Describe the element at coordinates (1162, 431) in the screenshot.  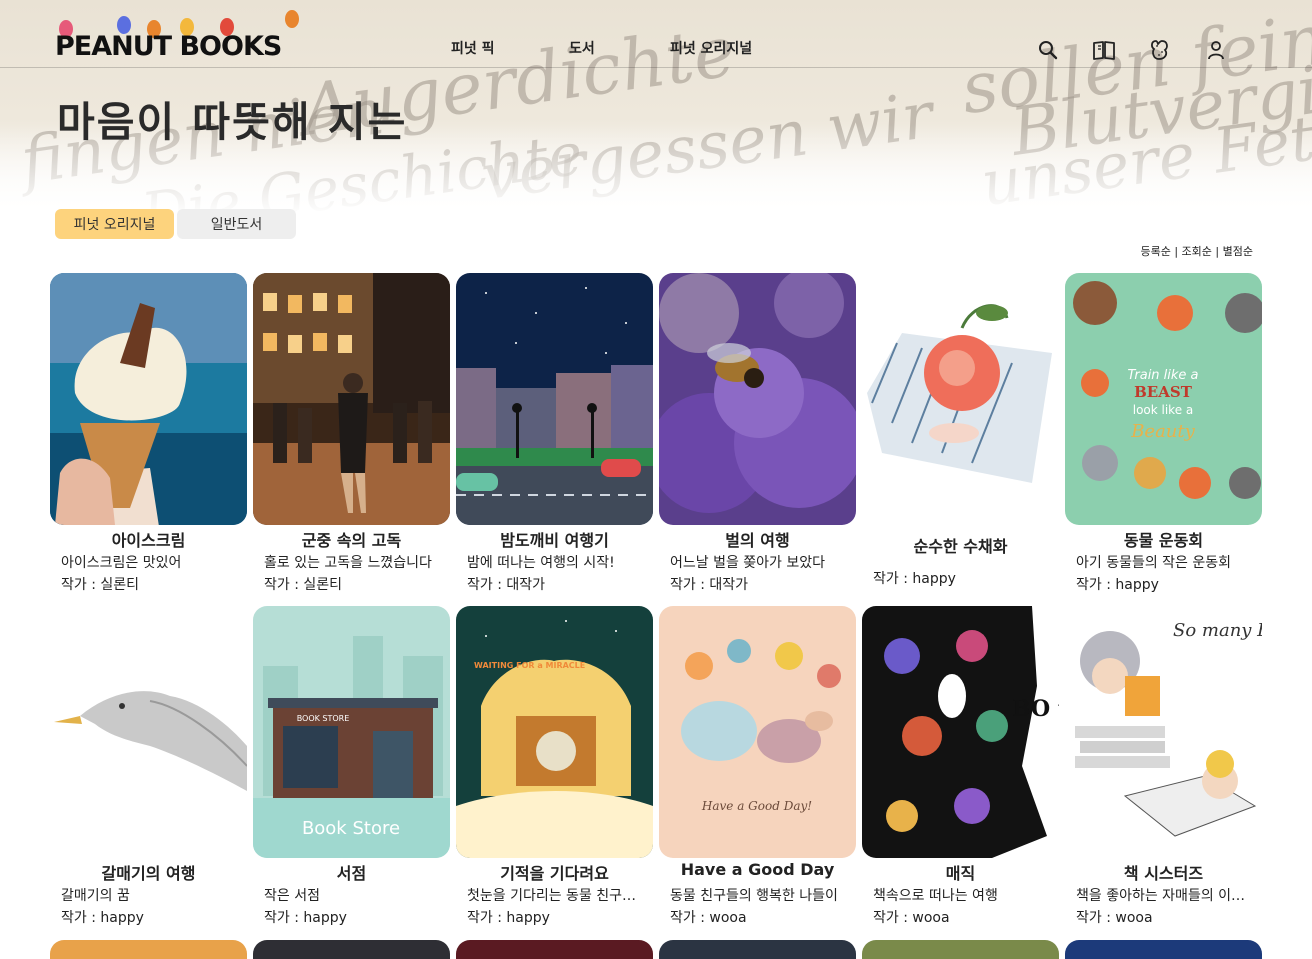
I see `svg-text: Beauty` at that location.